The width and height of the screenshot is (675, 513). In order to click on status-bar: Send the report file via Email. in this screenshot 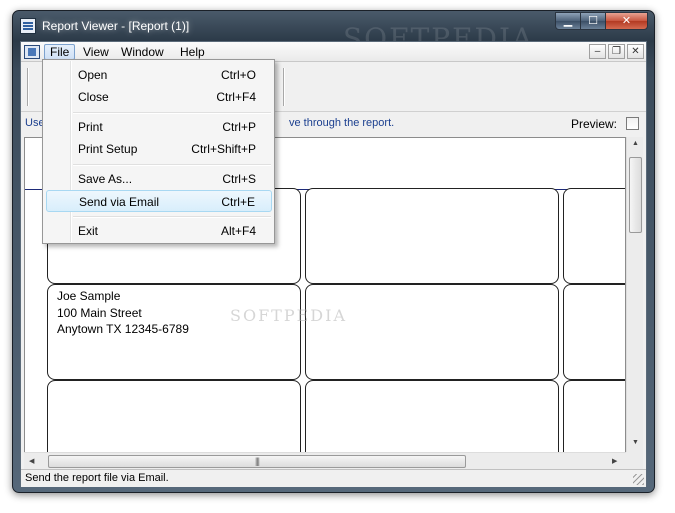, I will do `click(333, 478)`.